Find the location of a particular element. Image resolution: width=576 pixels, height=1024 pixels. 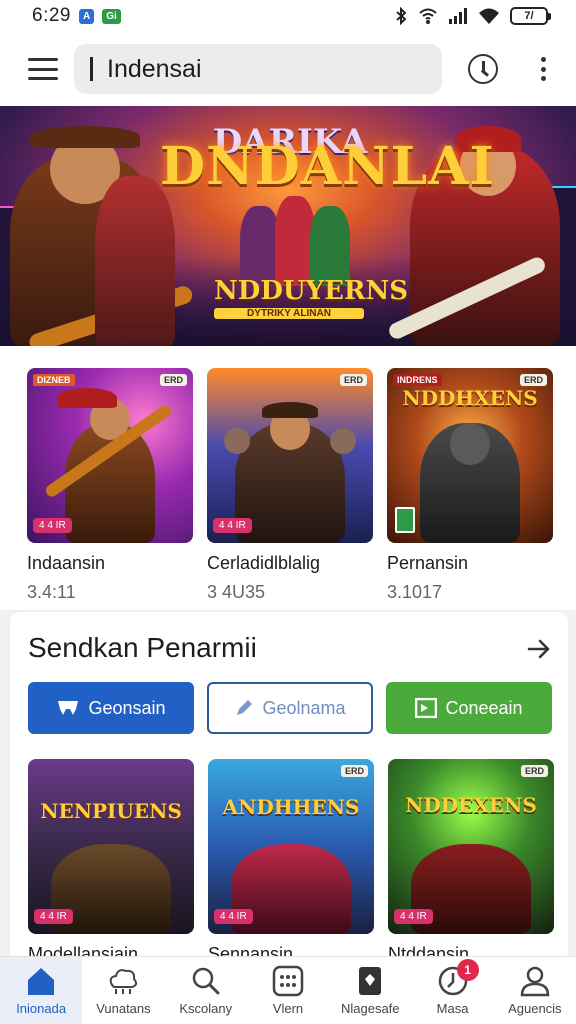

game-card: NDDEXENS ERD 4 4 IR Ntddansin is located at coordinates (471, 862).